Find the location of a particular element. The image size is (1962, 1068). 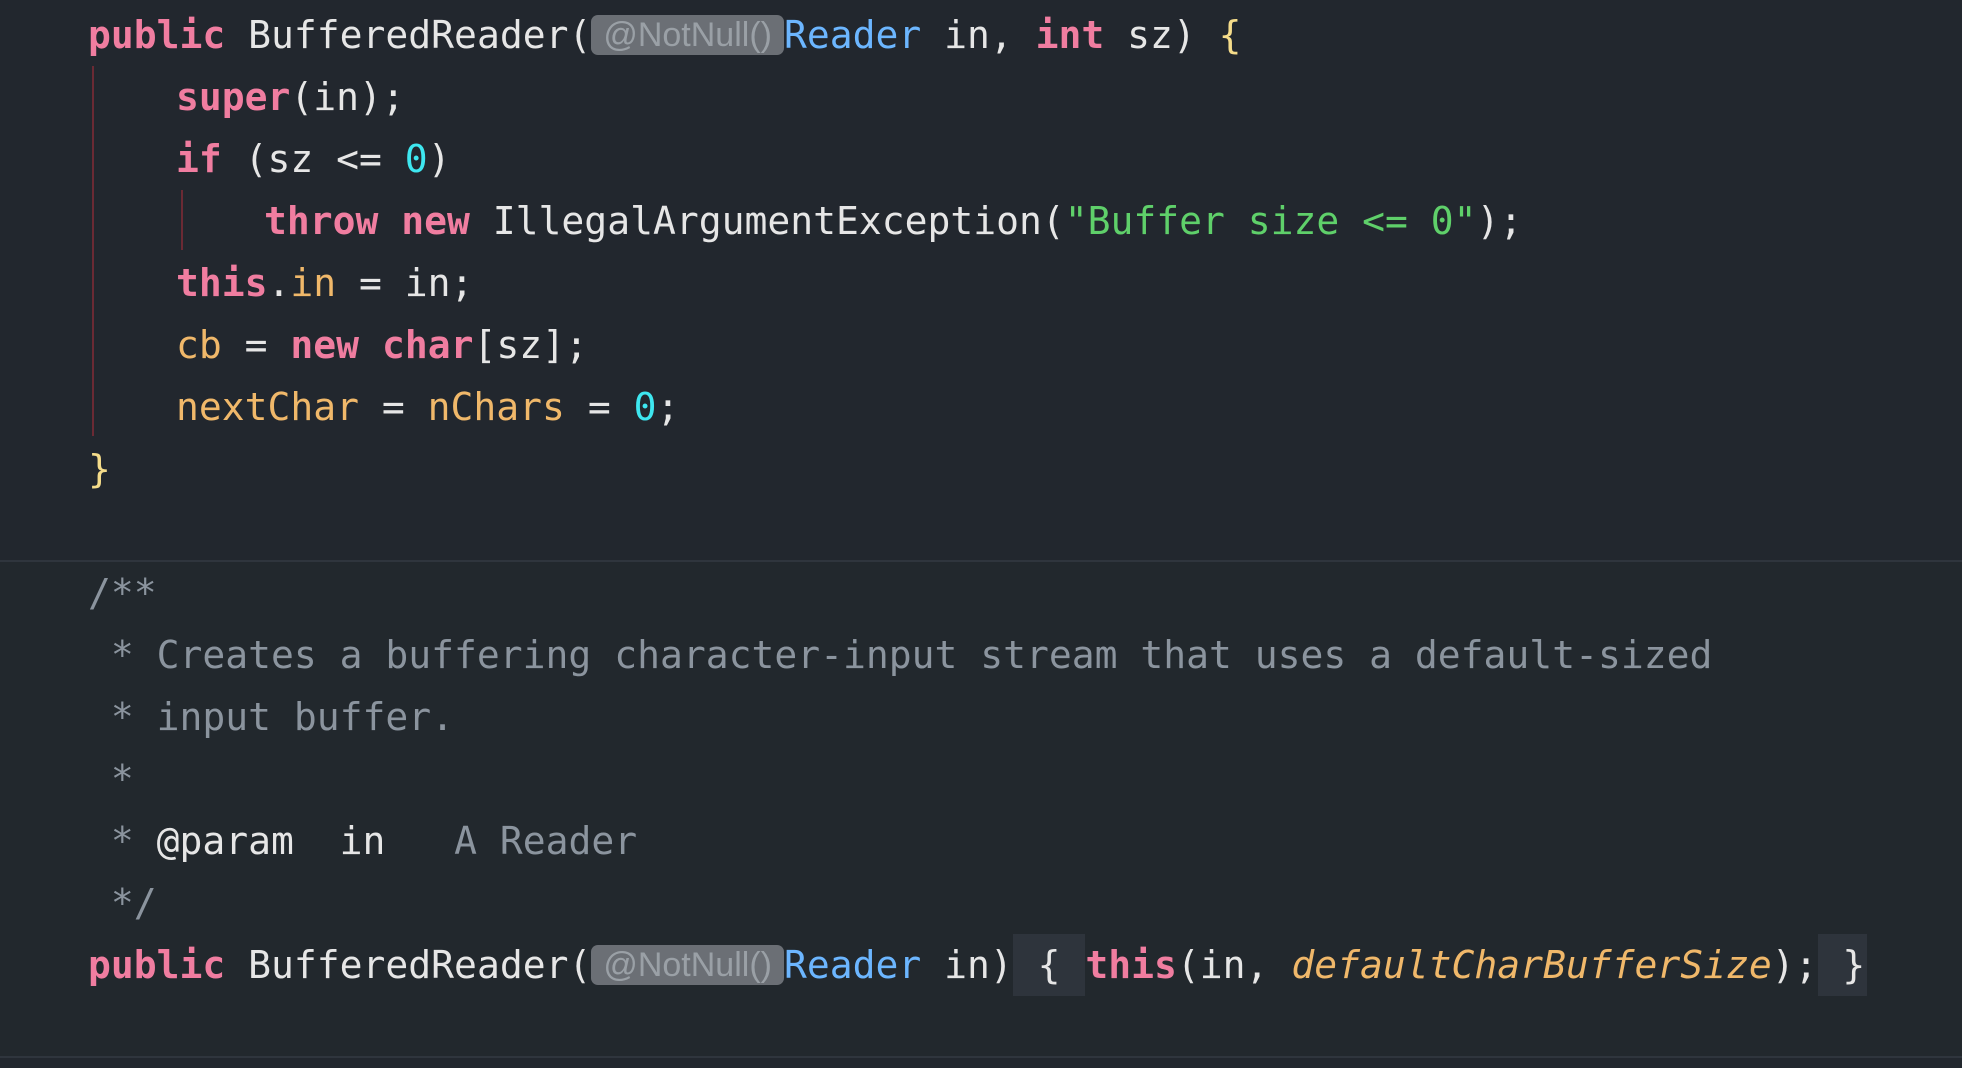

assign-in: = in; is located at coordinates (405, 283).